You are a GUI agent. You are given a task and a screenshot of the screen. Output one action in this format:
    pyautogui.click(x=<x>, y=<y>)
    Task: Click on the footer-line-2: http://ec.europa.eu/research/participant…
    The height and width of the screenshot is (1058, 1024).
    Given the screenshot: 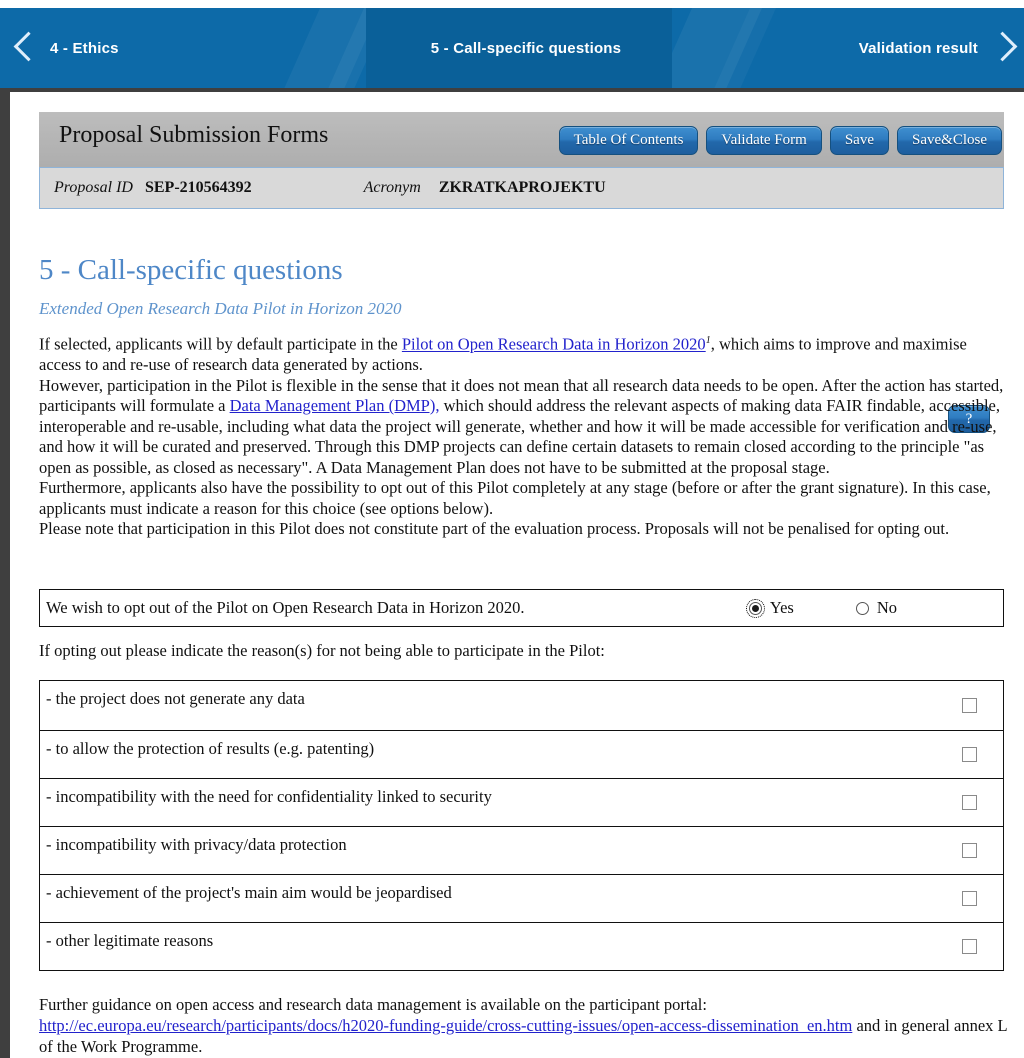 What is the action you would take?
    pyautogui.click(x=524, y=1036)
    